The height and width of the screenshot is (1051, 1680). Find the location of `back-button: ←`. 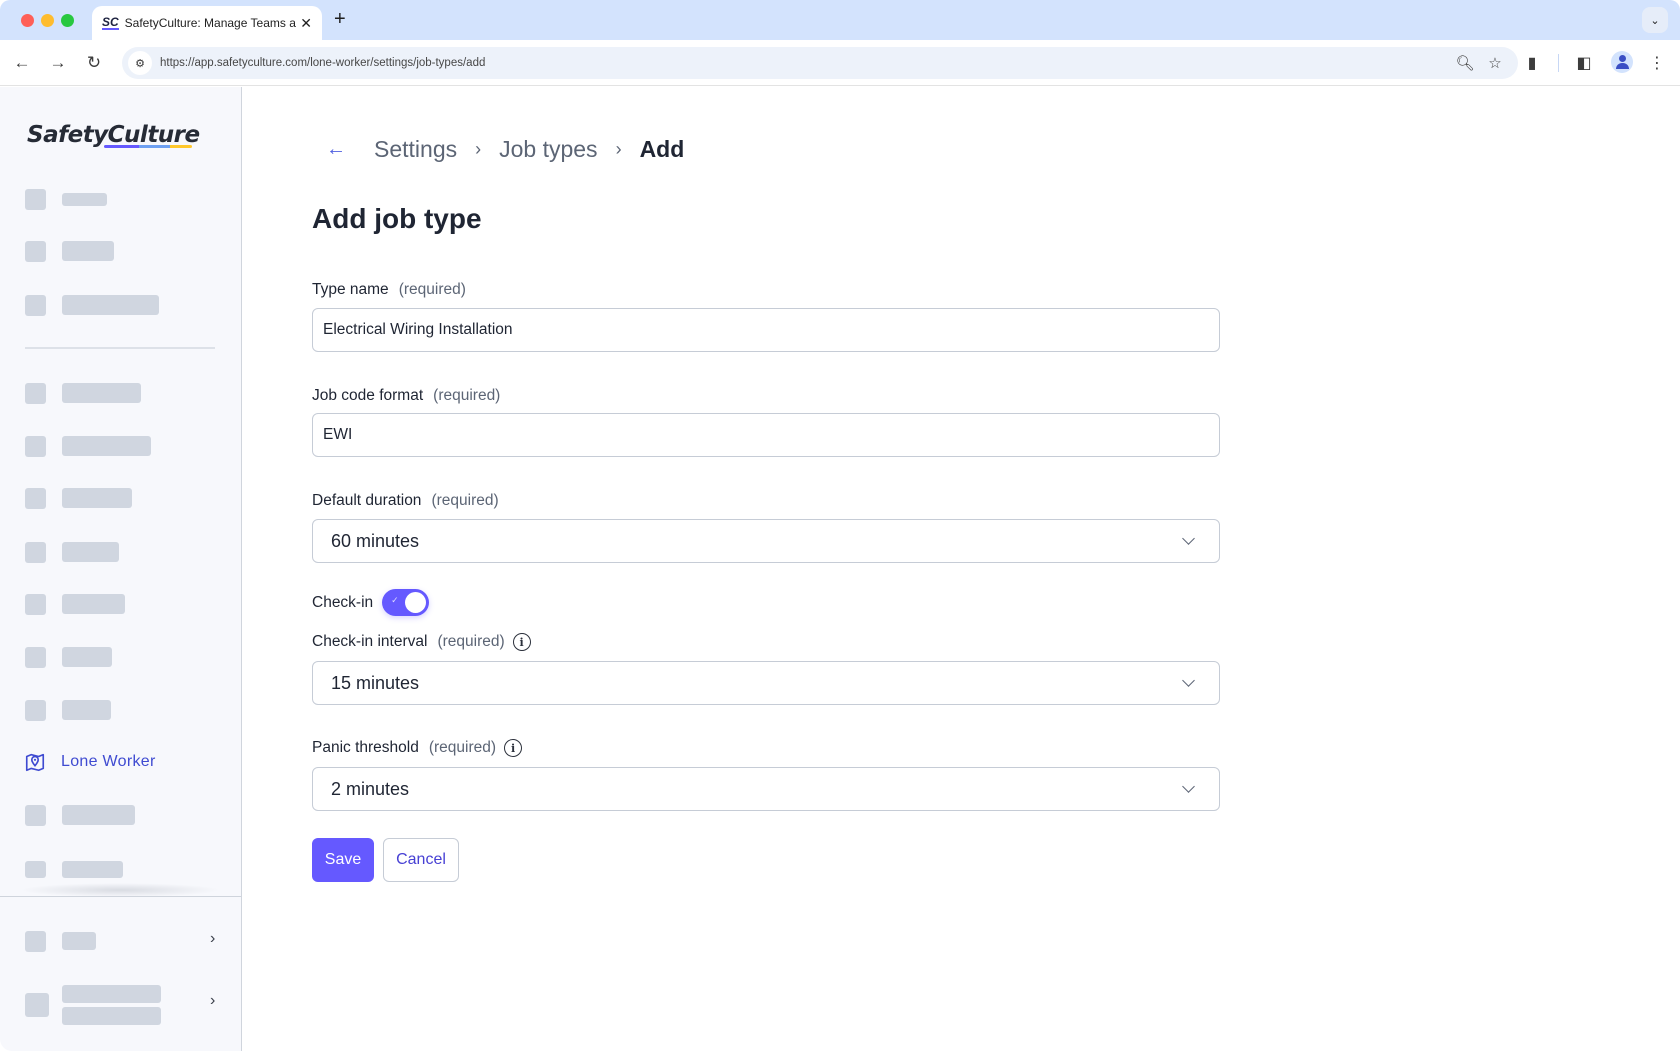

back-button: ← is located at coordinates (22, 63).